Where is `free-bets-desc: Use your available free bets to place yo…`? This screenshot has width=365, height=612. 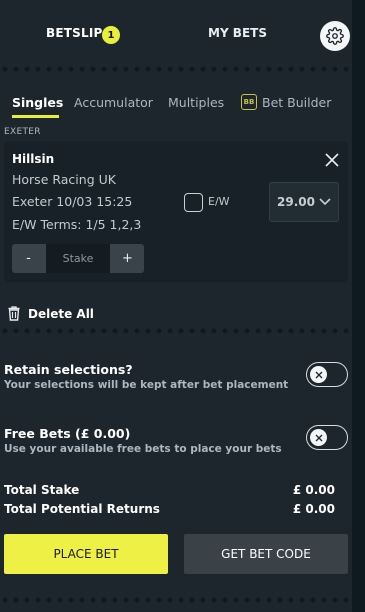 free-bets-desc: Use your available free bets to place yo… is located at coordinates (143, 449).